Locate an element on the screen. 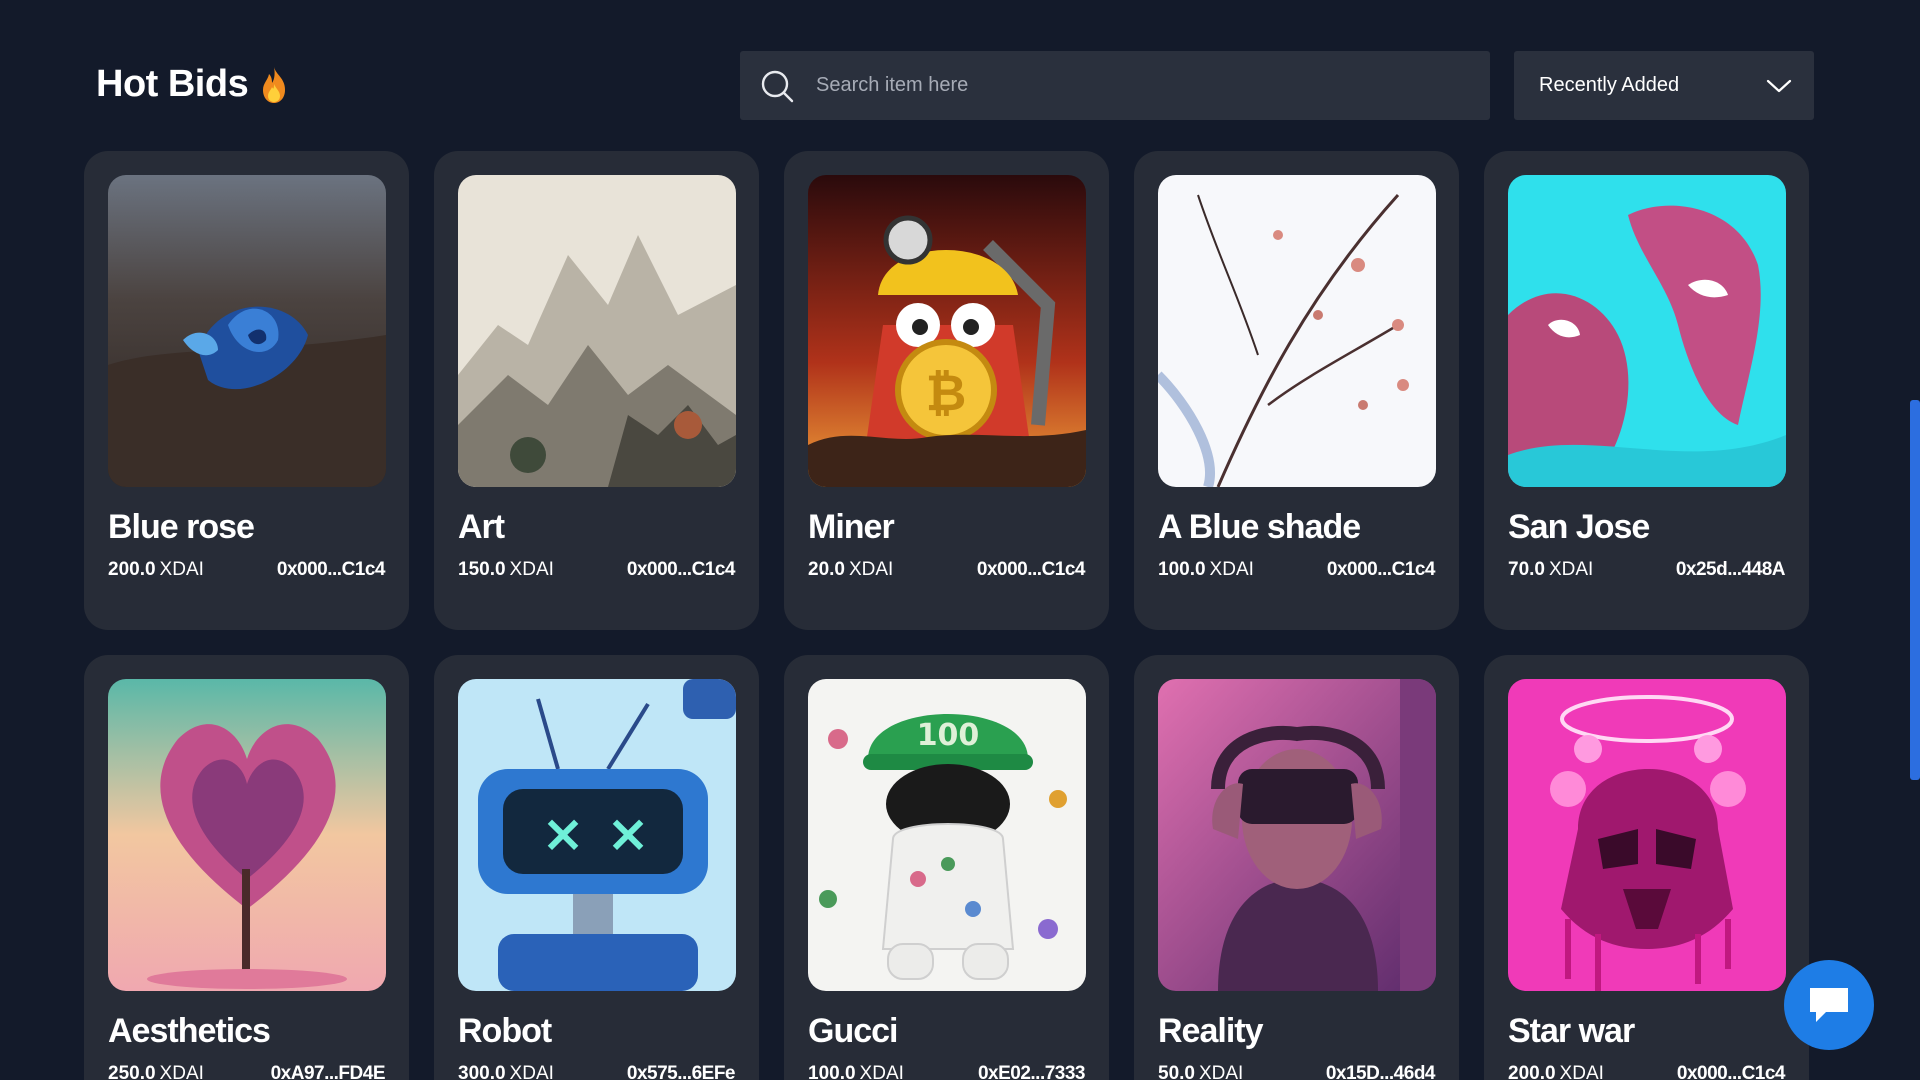 The image size is (1920, 1080). item-price: 70.0 XDAI is located at coordinates (1550, 570).